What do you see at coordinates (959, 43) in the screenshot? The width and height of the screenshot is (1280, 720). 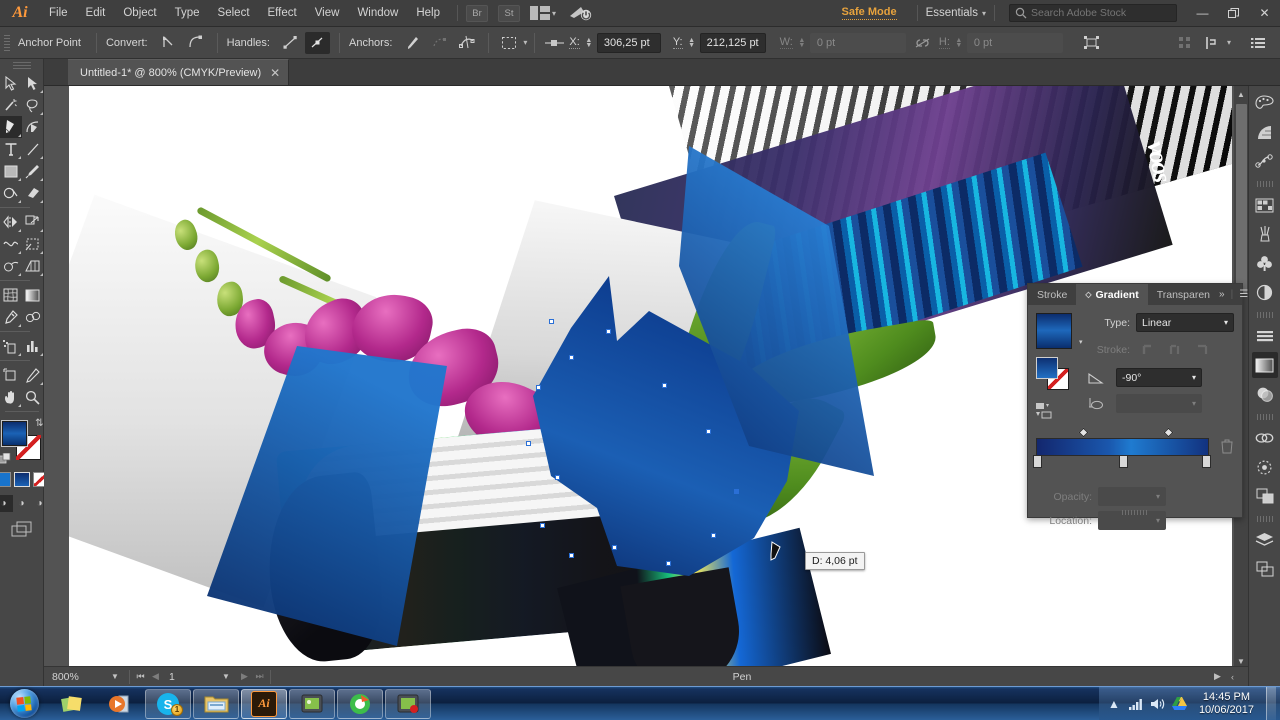 I see `h-stepper: ▲ ▼` at bounding box center [959, 43].